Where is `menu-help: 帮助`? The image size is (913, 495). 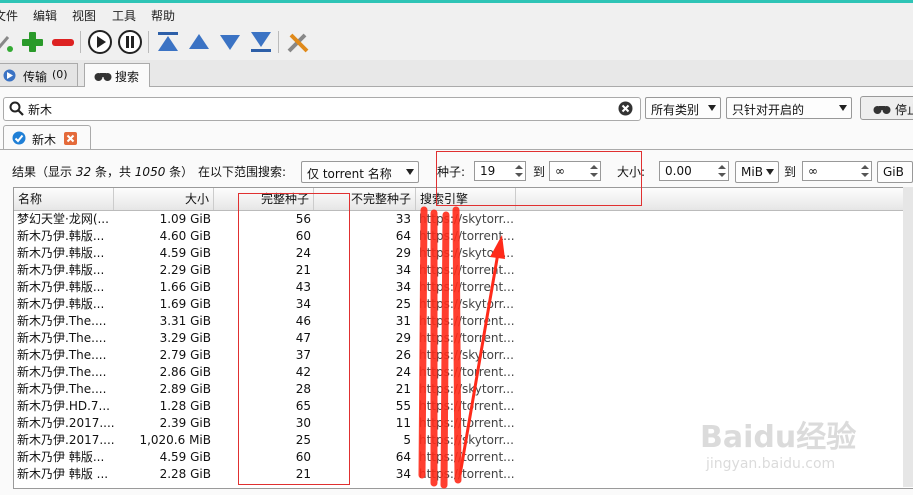
menu-help: 帮助 is located at coordinates (163, 15).